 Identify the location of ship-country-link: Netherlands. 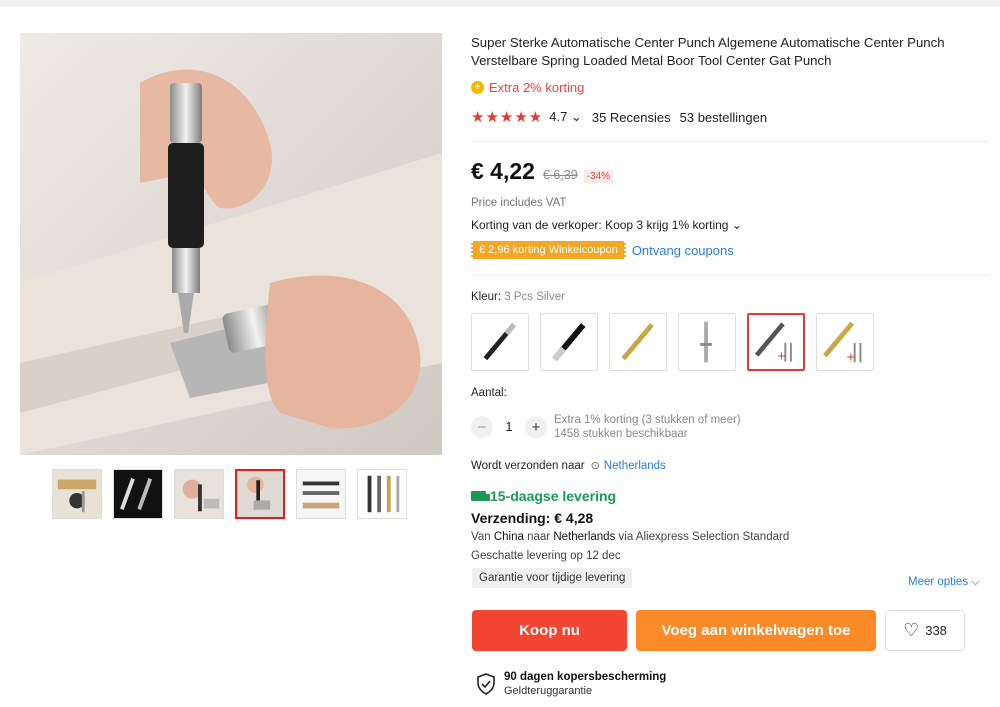
(635, 466).